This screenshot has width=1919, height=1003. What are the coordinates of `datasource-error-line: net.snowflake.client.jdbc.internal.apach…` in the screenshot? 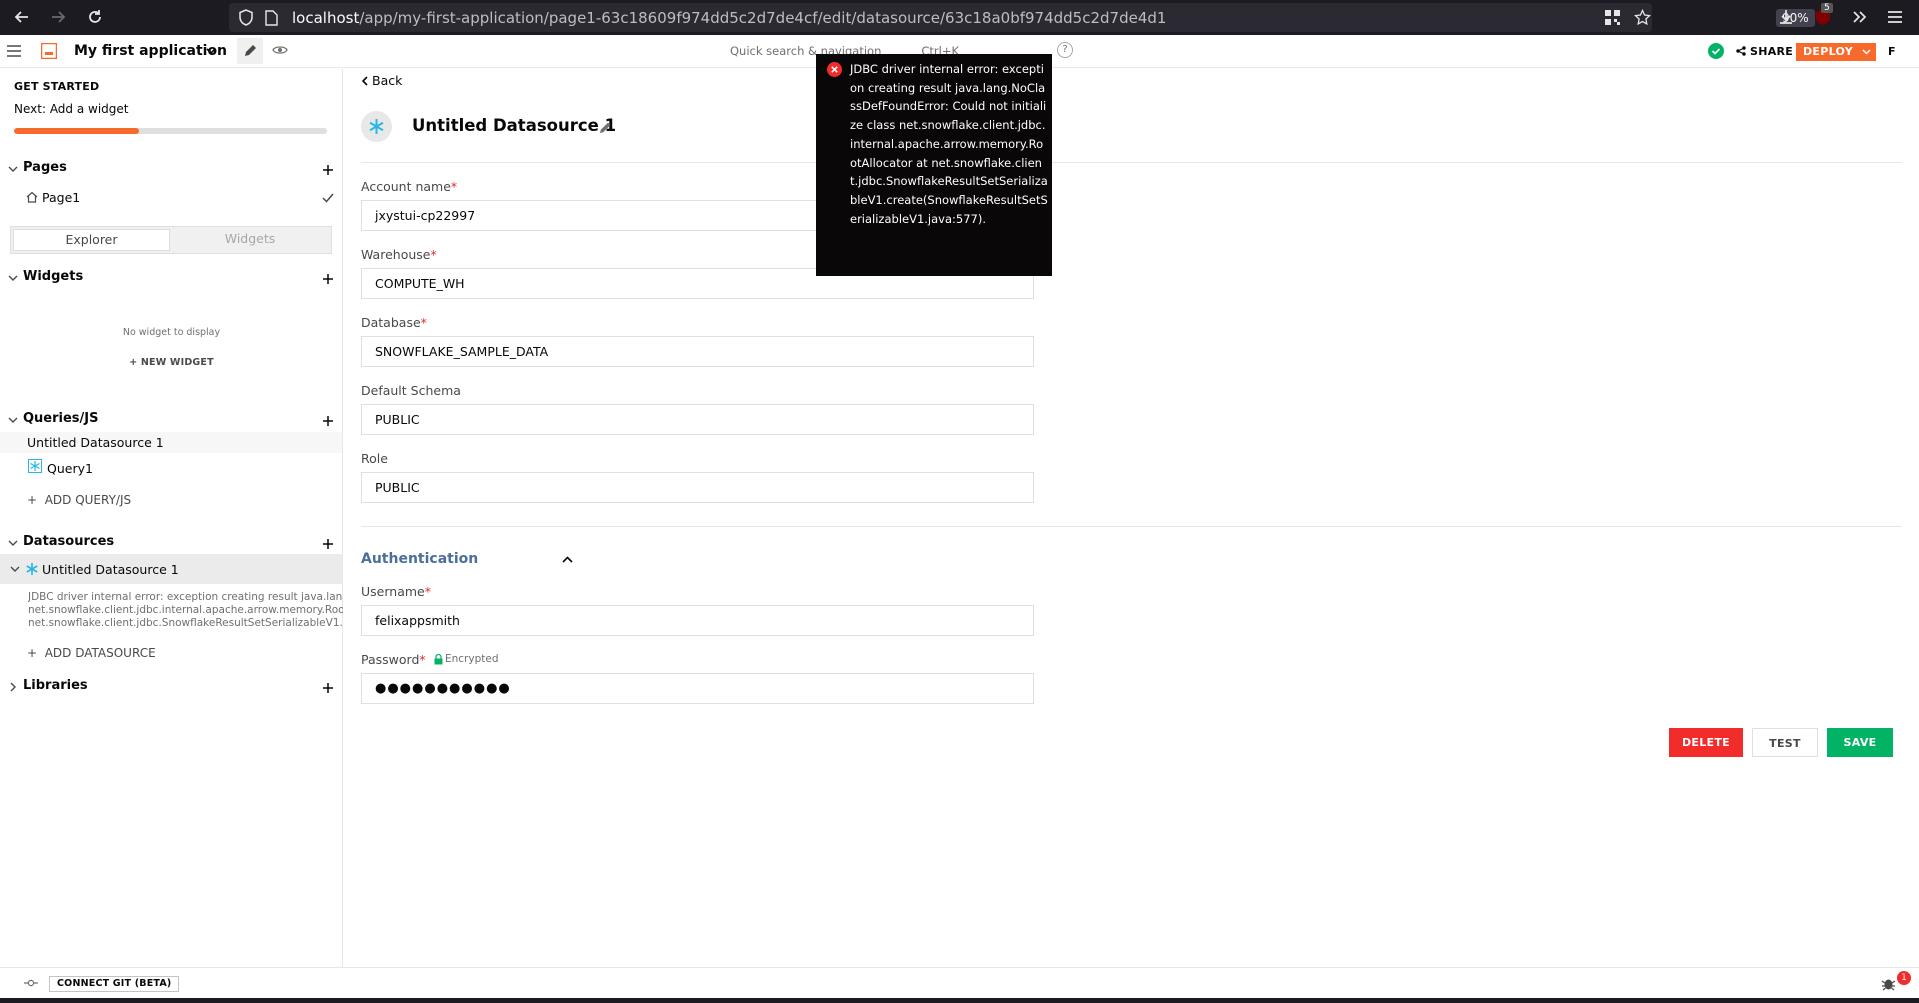 It's located at (185, 610).